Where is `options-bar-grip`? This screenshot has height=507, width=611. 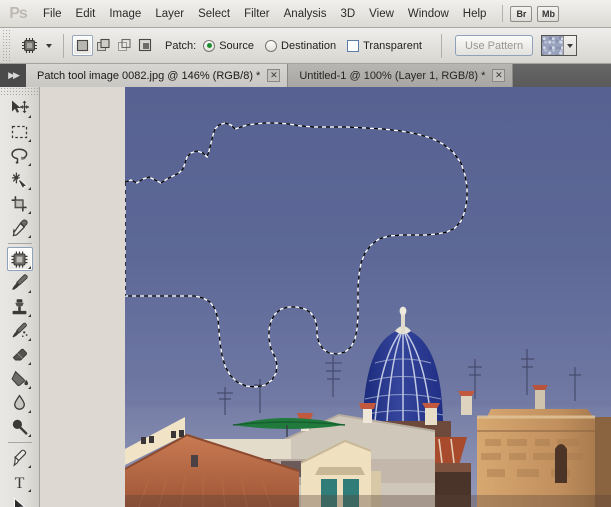 options-bar-grip is located at coordinates (6, 45).